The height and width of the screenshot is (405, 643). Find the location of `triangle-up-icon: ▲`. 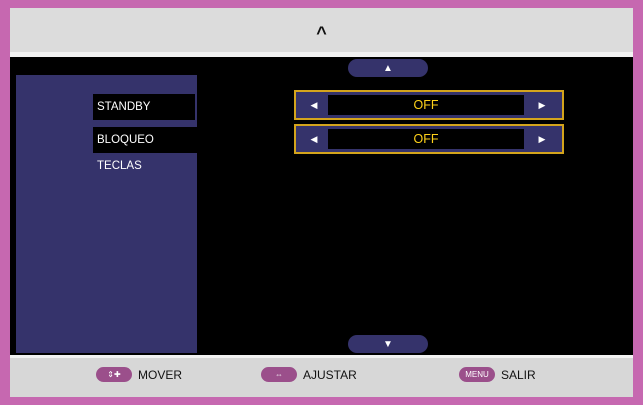

triangle-up-icon: ▲ is located at coordinates (388, 68).